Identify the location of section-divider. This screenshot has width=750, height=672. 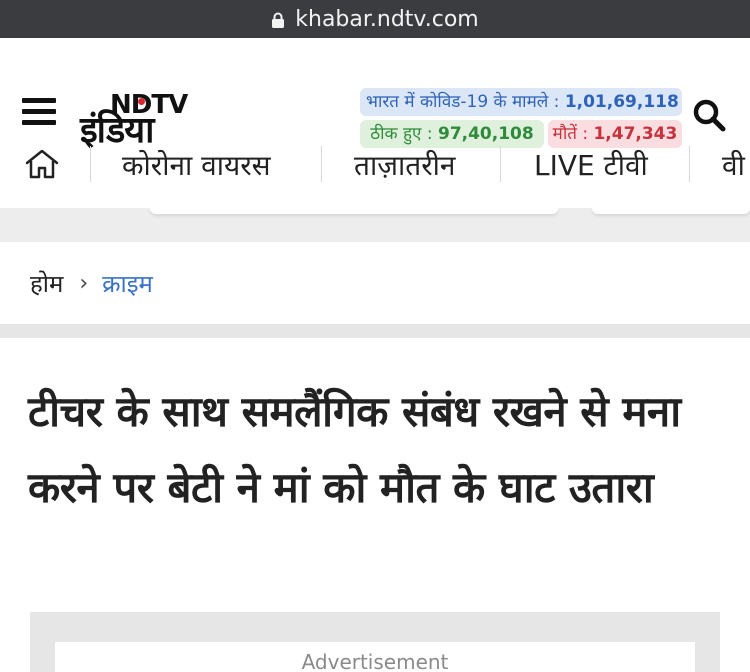
(375, 331).